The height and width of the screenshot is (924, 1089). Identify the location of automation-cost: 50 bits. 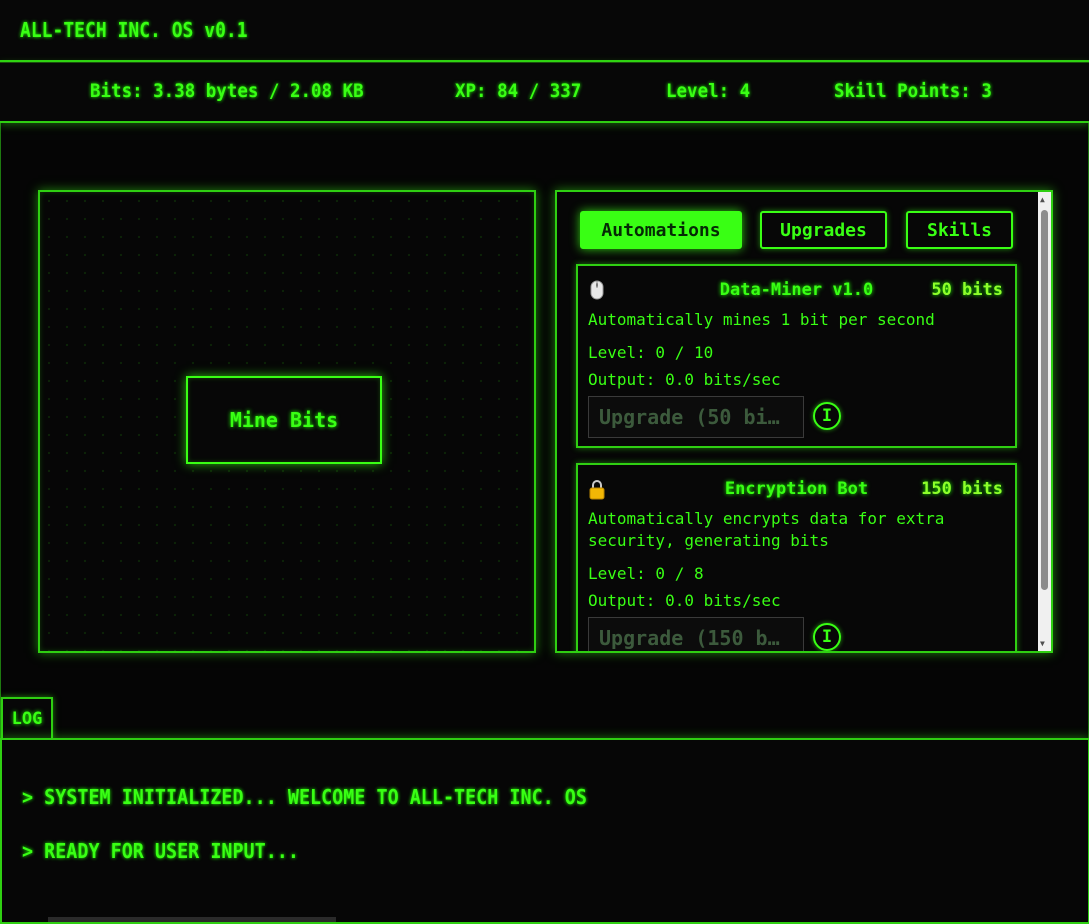
(967, 290).